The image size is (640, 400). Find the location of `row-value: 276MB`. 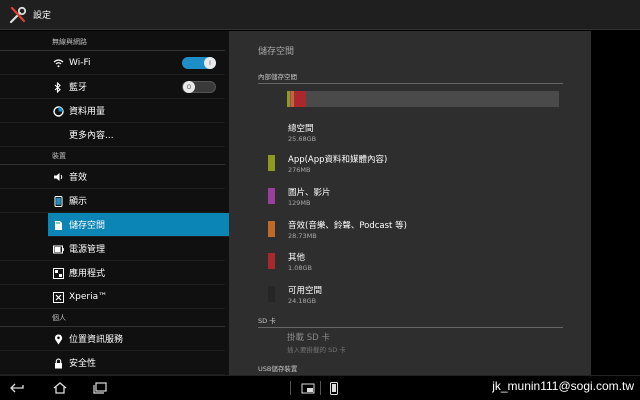

row-value: 276MB is located at coordinates (299, 170).